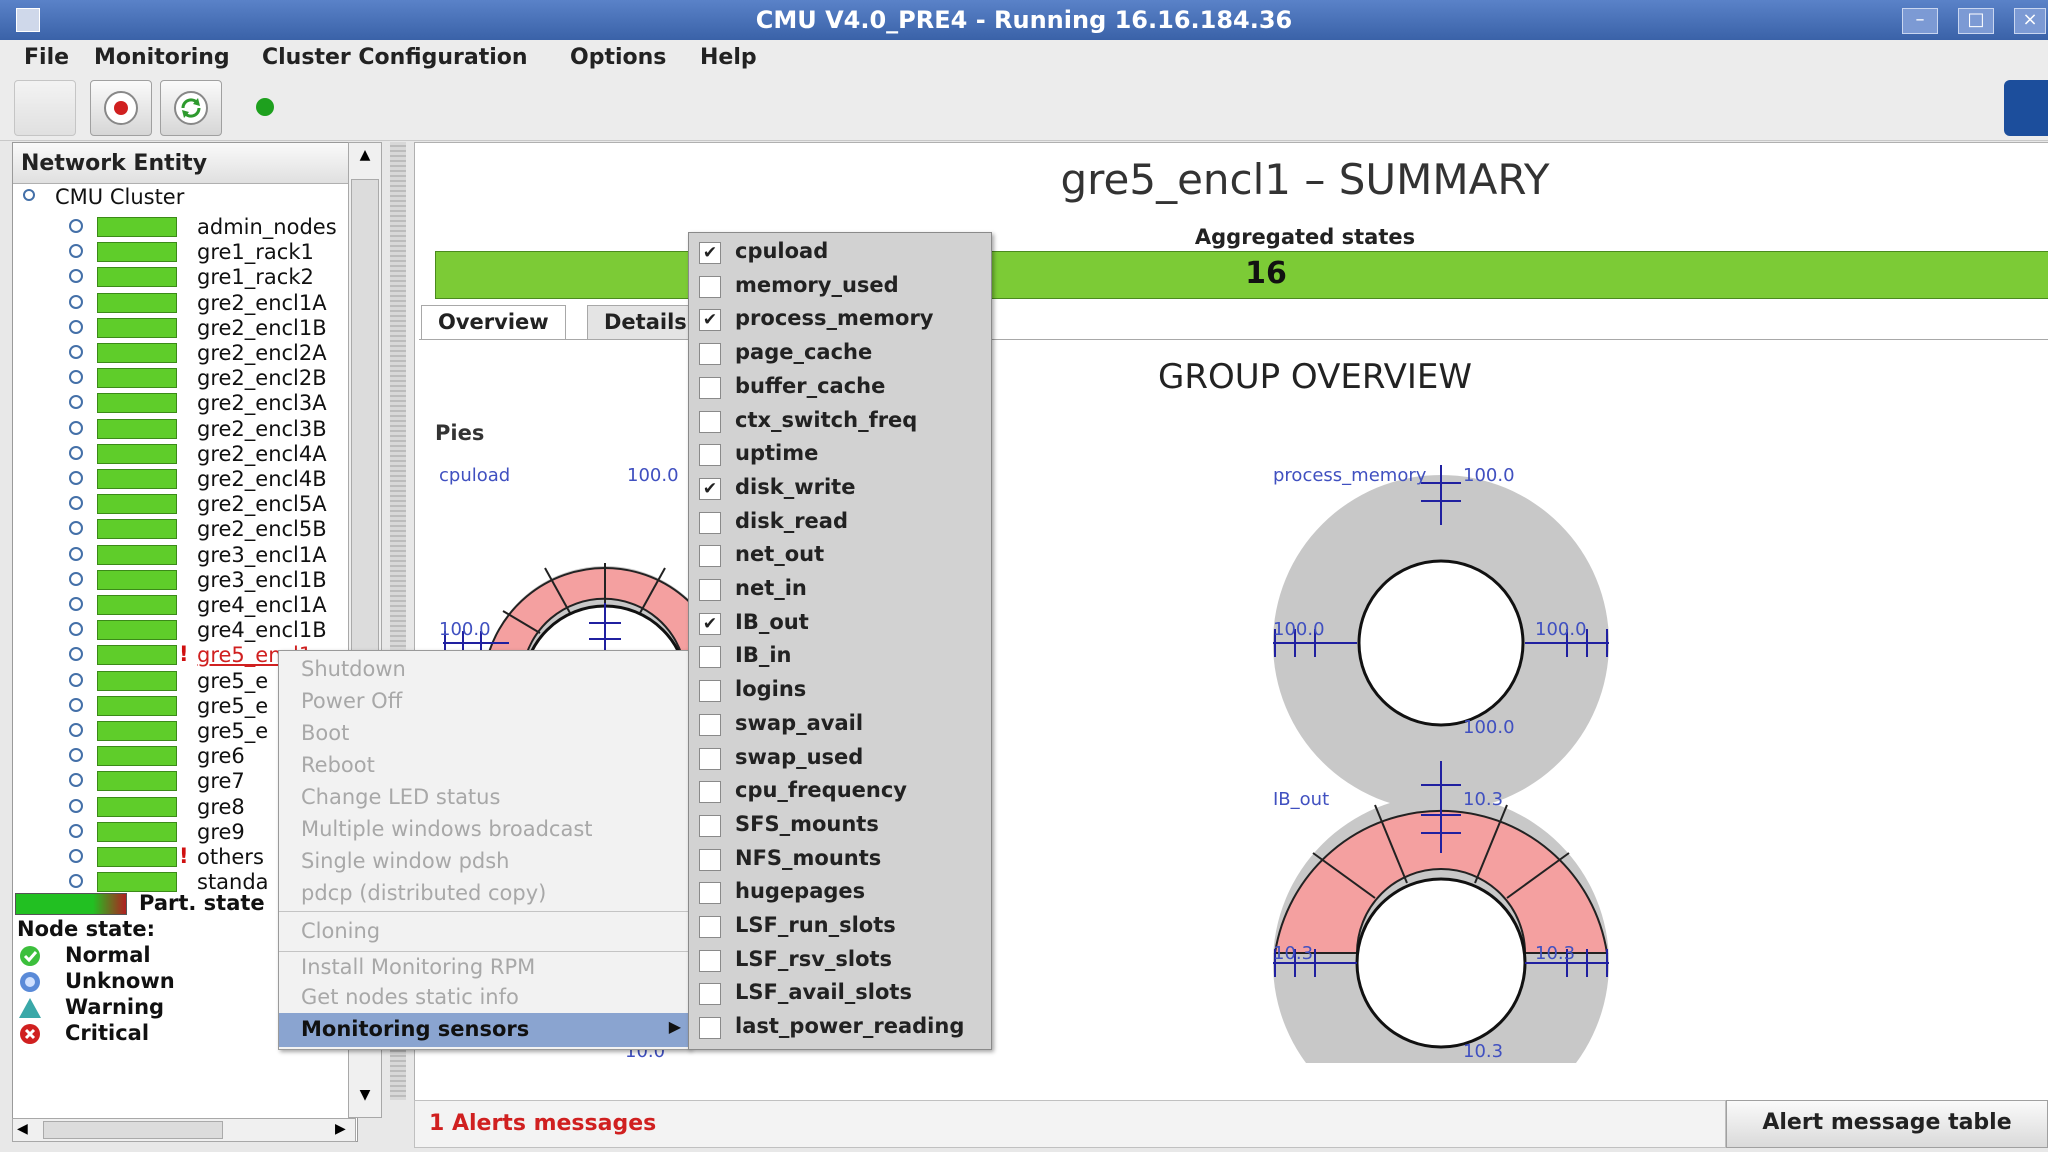  I want to click on tree-group-item: gre2_encl4B, so click(185, 479).